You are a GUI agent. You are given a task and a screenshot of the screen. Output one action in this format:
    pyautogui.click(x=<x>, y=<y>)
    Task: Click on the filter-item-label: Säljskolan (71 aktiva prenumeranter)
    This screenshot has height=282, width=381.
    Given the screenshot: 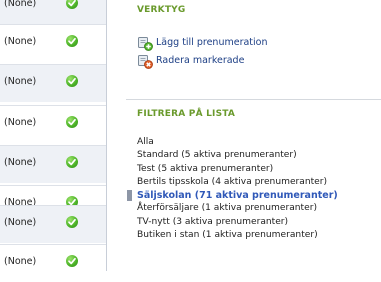 What is the action you would take?
    pyautogui.click(x=237, y=196)
    